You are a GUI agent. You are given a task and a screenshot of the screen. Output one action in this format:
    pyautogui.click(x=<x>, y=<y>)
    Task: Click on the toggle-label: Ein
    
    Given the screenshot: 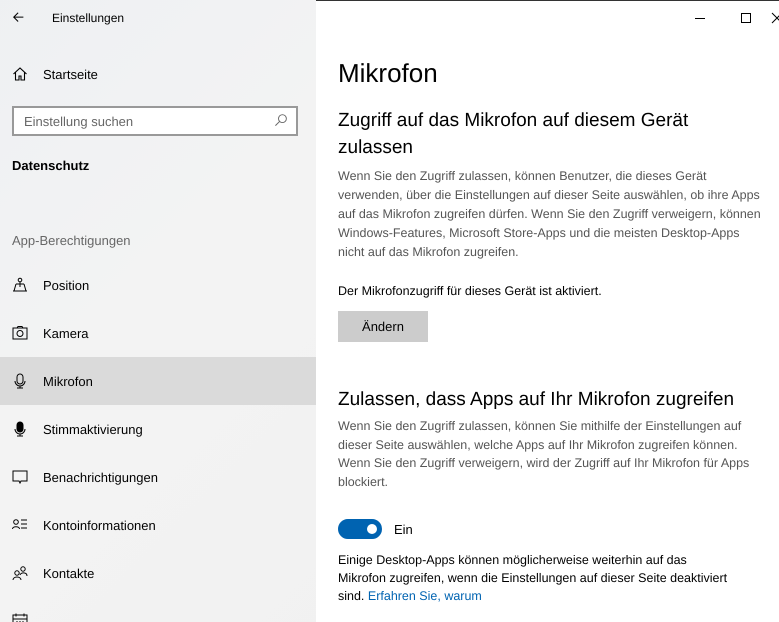 What is the action you would take?
    pyautogui.click(x=403, y=529)
    